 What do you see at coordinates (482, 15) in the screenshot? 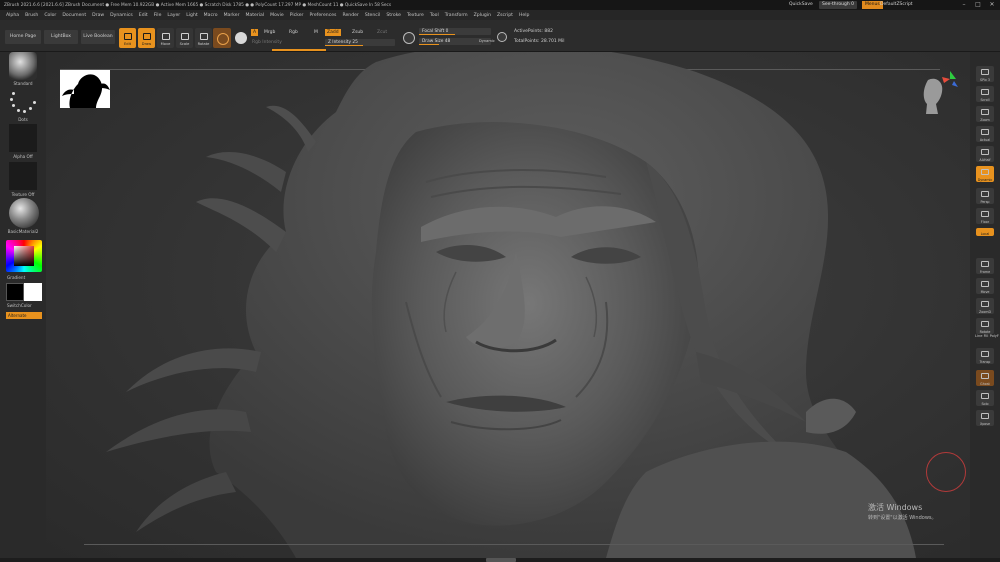
I see `menu-zplugin: Zplugin` at bounding box center [482, 15].